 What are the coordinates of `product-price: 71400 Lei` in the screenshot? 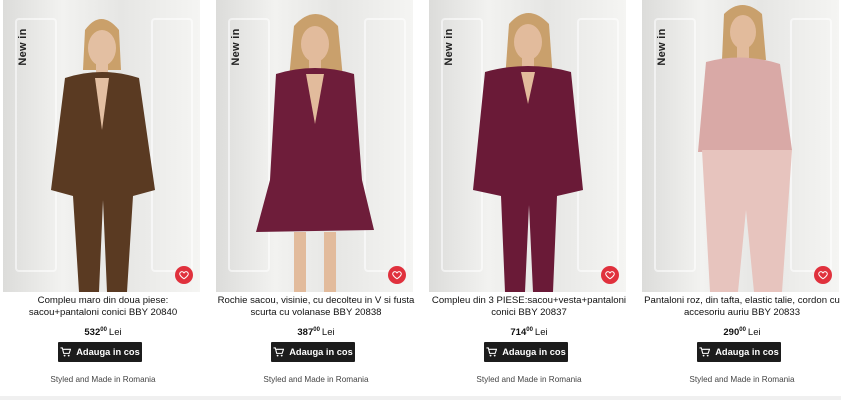 It's located at (529, 332).